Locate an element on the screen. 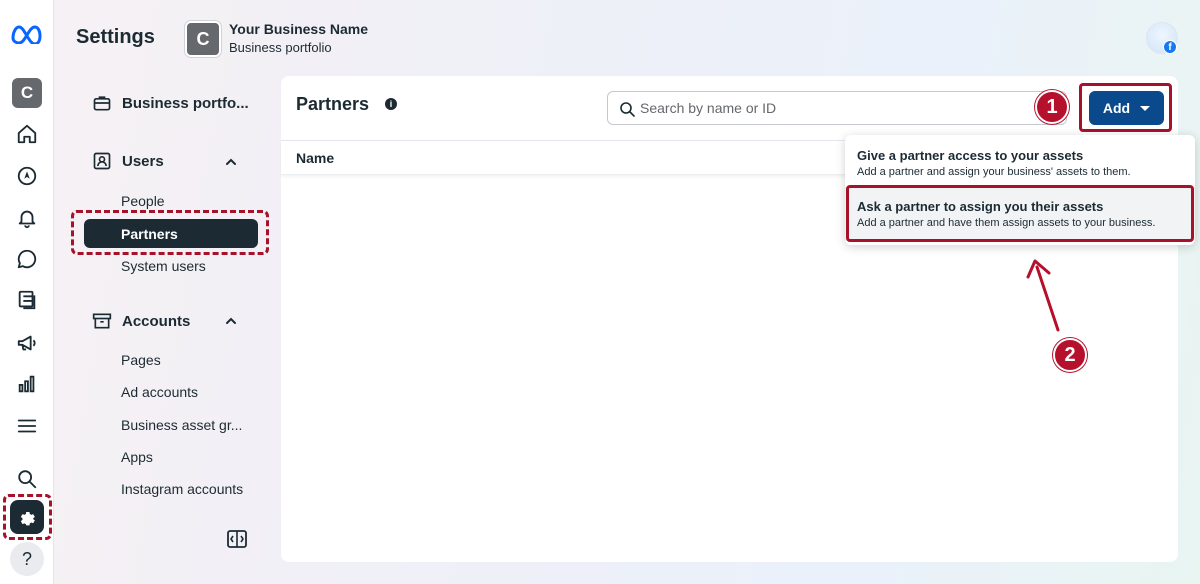 The image size is (1200, 584). chat-icon is located at coordinates (27, 259).